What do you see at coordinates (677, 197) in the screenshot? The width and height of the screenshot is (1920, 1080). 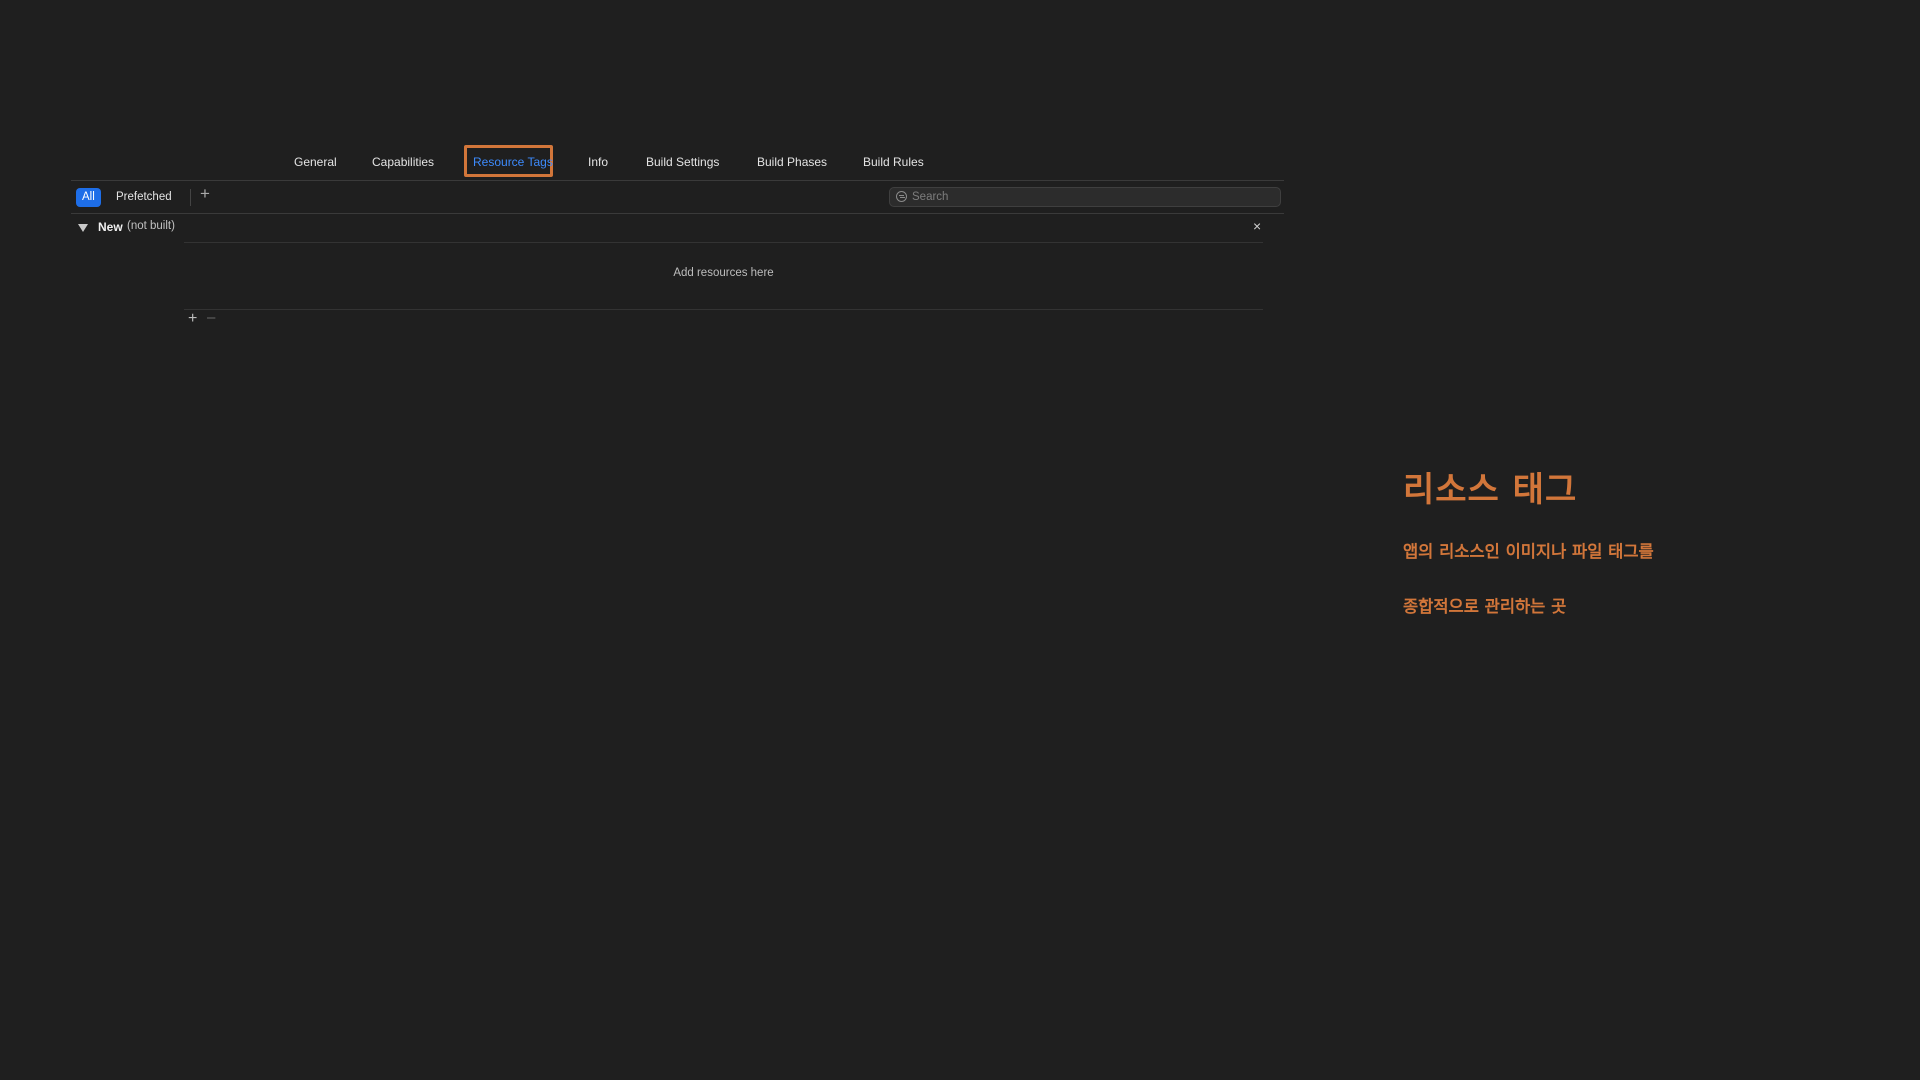 I see `filter-bar: All Prefetched +` at bounding box center [677, 197].